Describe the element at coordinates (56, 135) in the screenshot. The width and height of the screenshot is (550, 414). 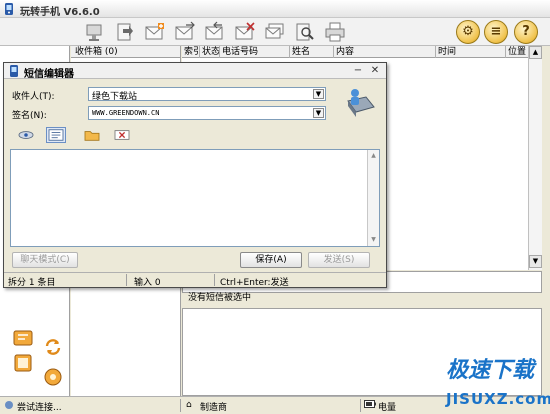
I see `template-icon` at that location.